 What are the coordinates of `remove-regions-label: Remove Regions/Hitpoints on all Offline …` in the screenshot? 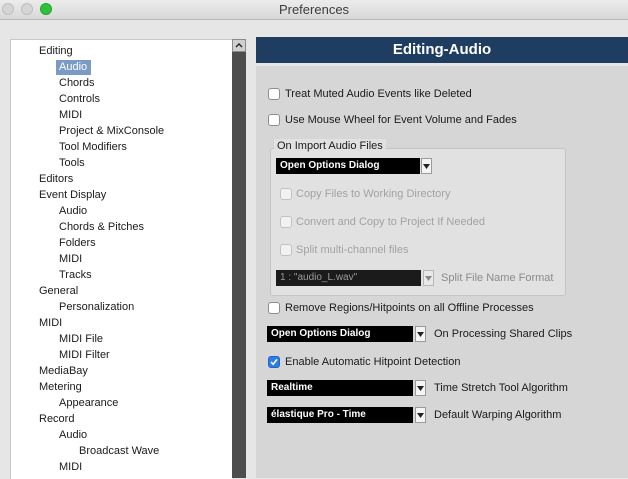 It's located at (409, 308).